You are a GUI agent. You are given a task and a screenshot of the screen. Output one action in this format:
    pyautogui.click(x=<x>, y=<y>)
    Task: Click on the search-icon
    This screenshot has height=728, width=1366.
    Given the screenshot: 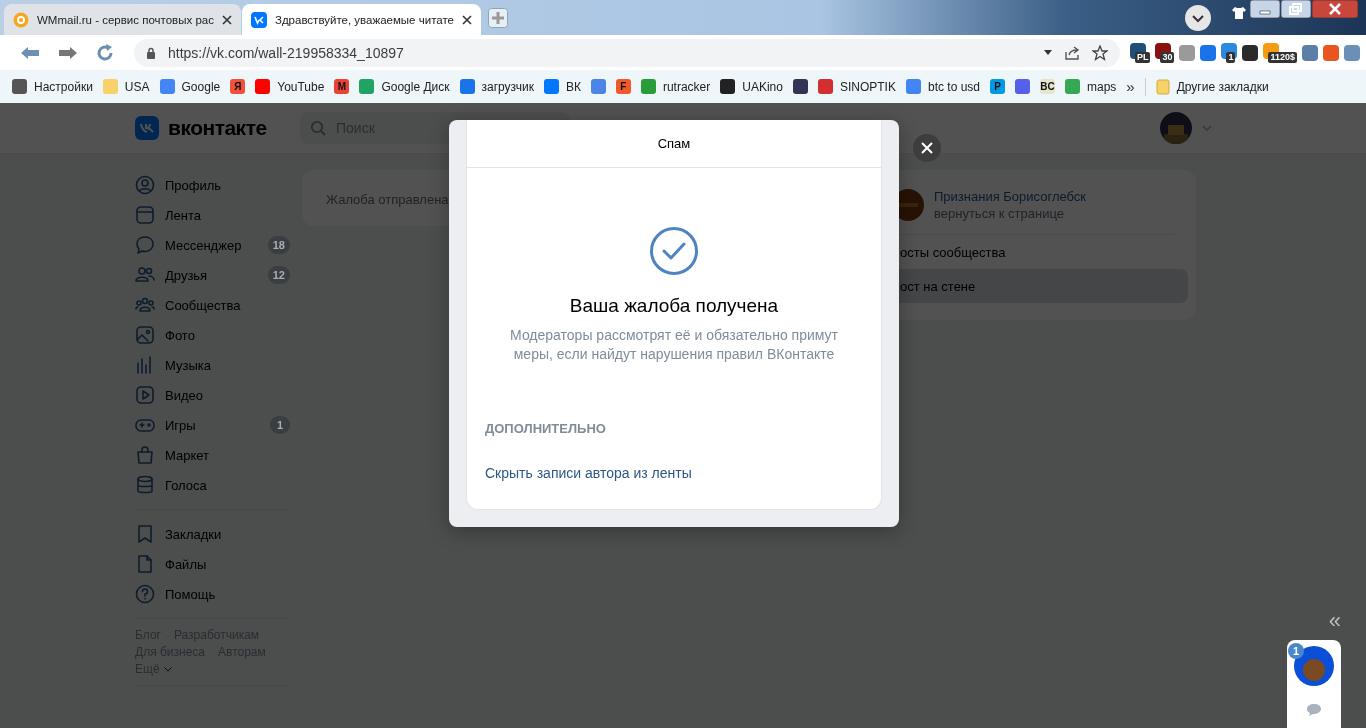 What is the action you would take?
    pyautogui.click(x=318, y=128)
    